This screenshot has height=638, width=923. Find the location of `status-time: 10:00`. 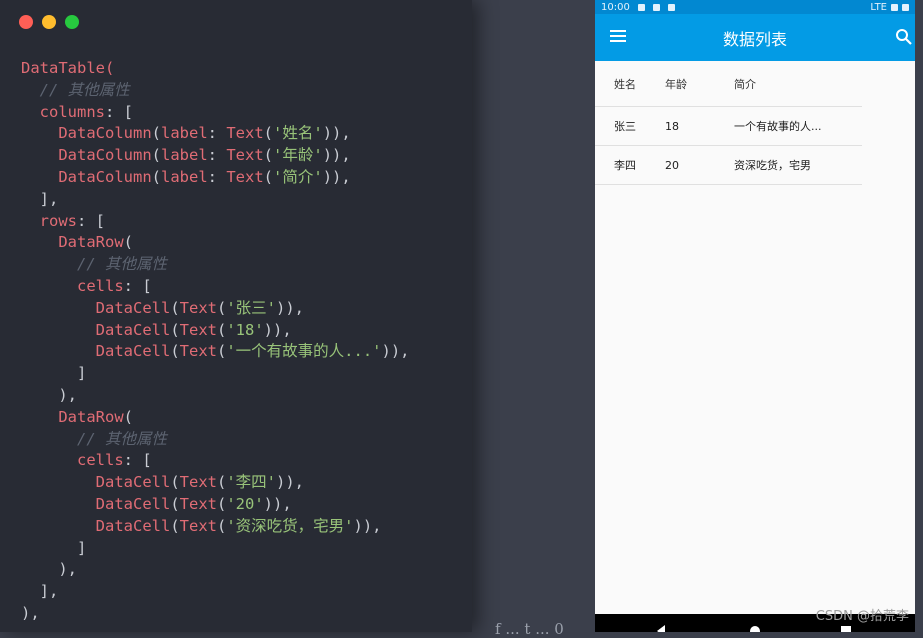

status-time: 10:00 is located at coordinates (615, 7).